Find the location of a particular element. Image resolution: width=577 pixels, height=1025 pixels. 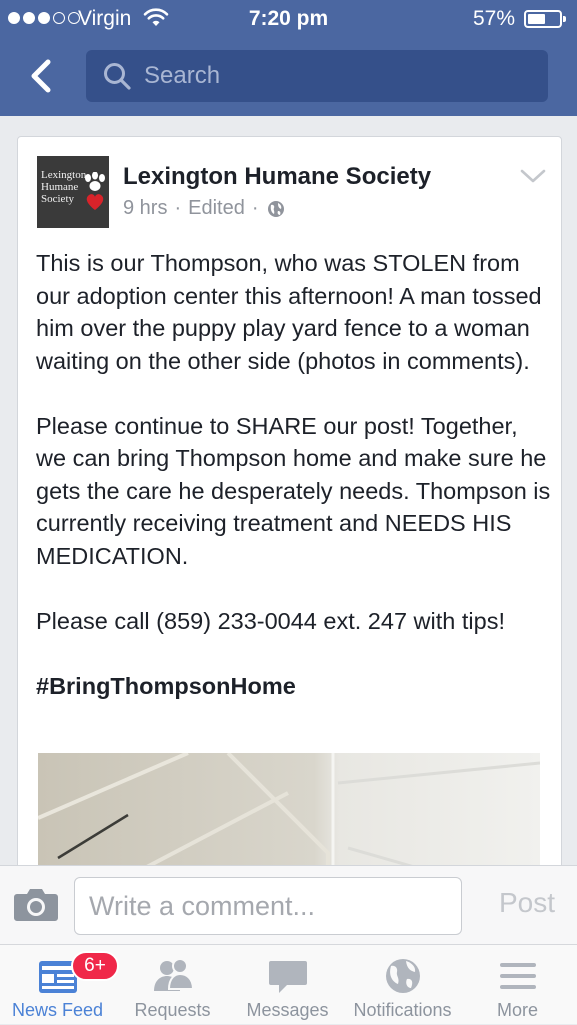

avatar-logo-text: Lexington Humane Society is located at coordinates (64, 187).